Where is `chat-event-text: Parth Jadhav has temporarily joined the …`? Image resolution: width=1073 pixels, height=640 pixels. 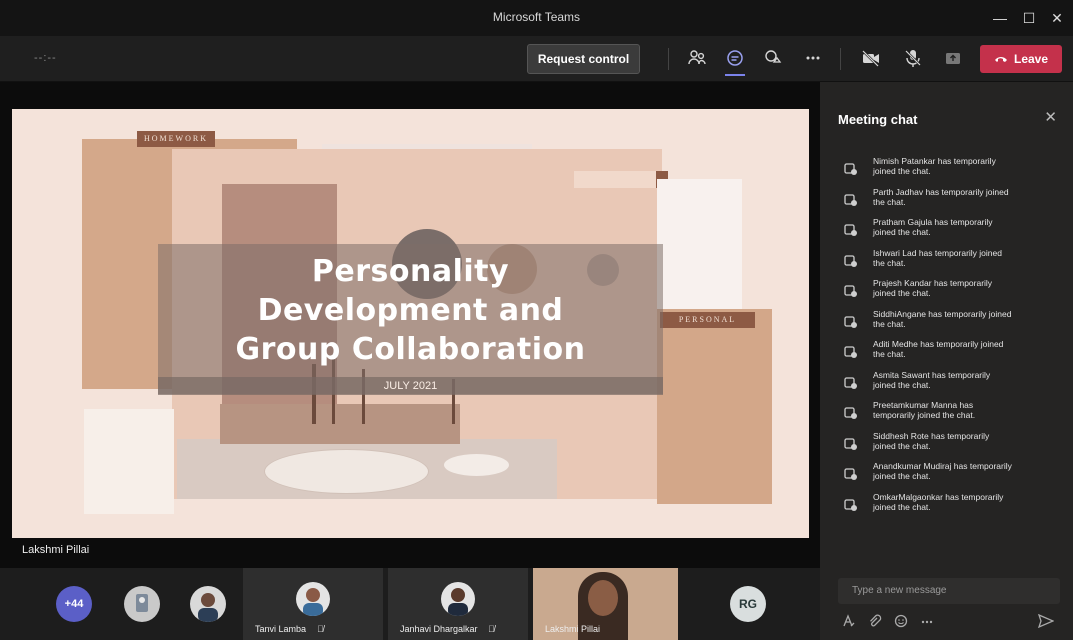
chat-event-text: Parth Jadhav has temporarily joined the … is located at coordinates (941, 196).